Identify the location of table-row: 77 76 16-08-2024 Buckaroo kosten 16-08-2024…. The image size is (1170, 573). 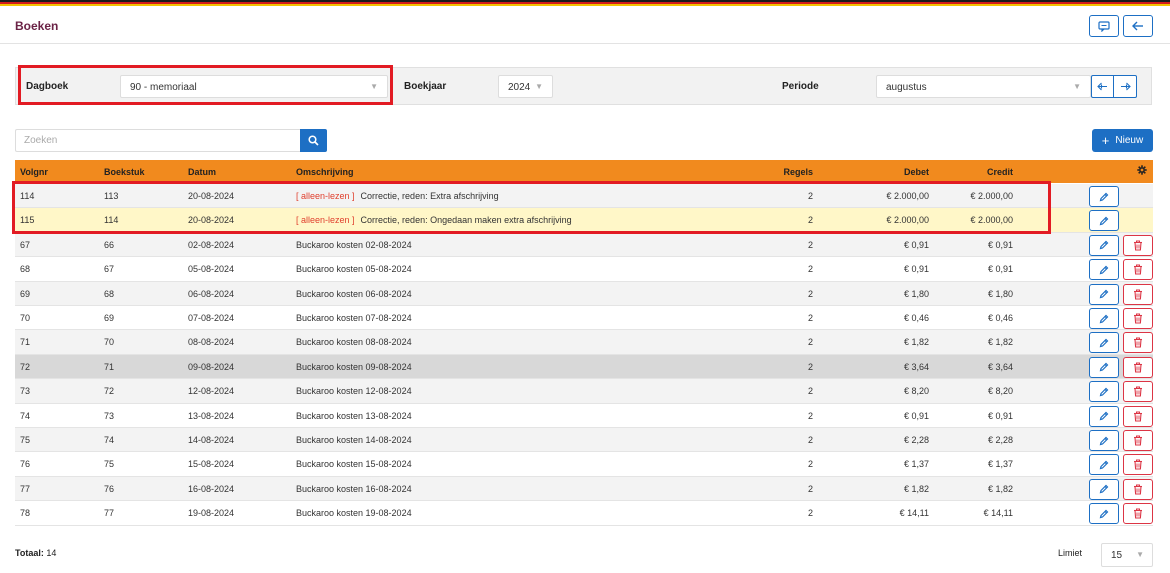
(584, 489).